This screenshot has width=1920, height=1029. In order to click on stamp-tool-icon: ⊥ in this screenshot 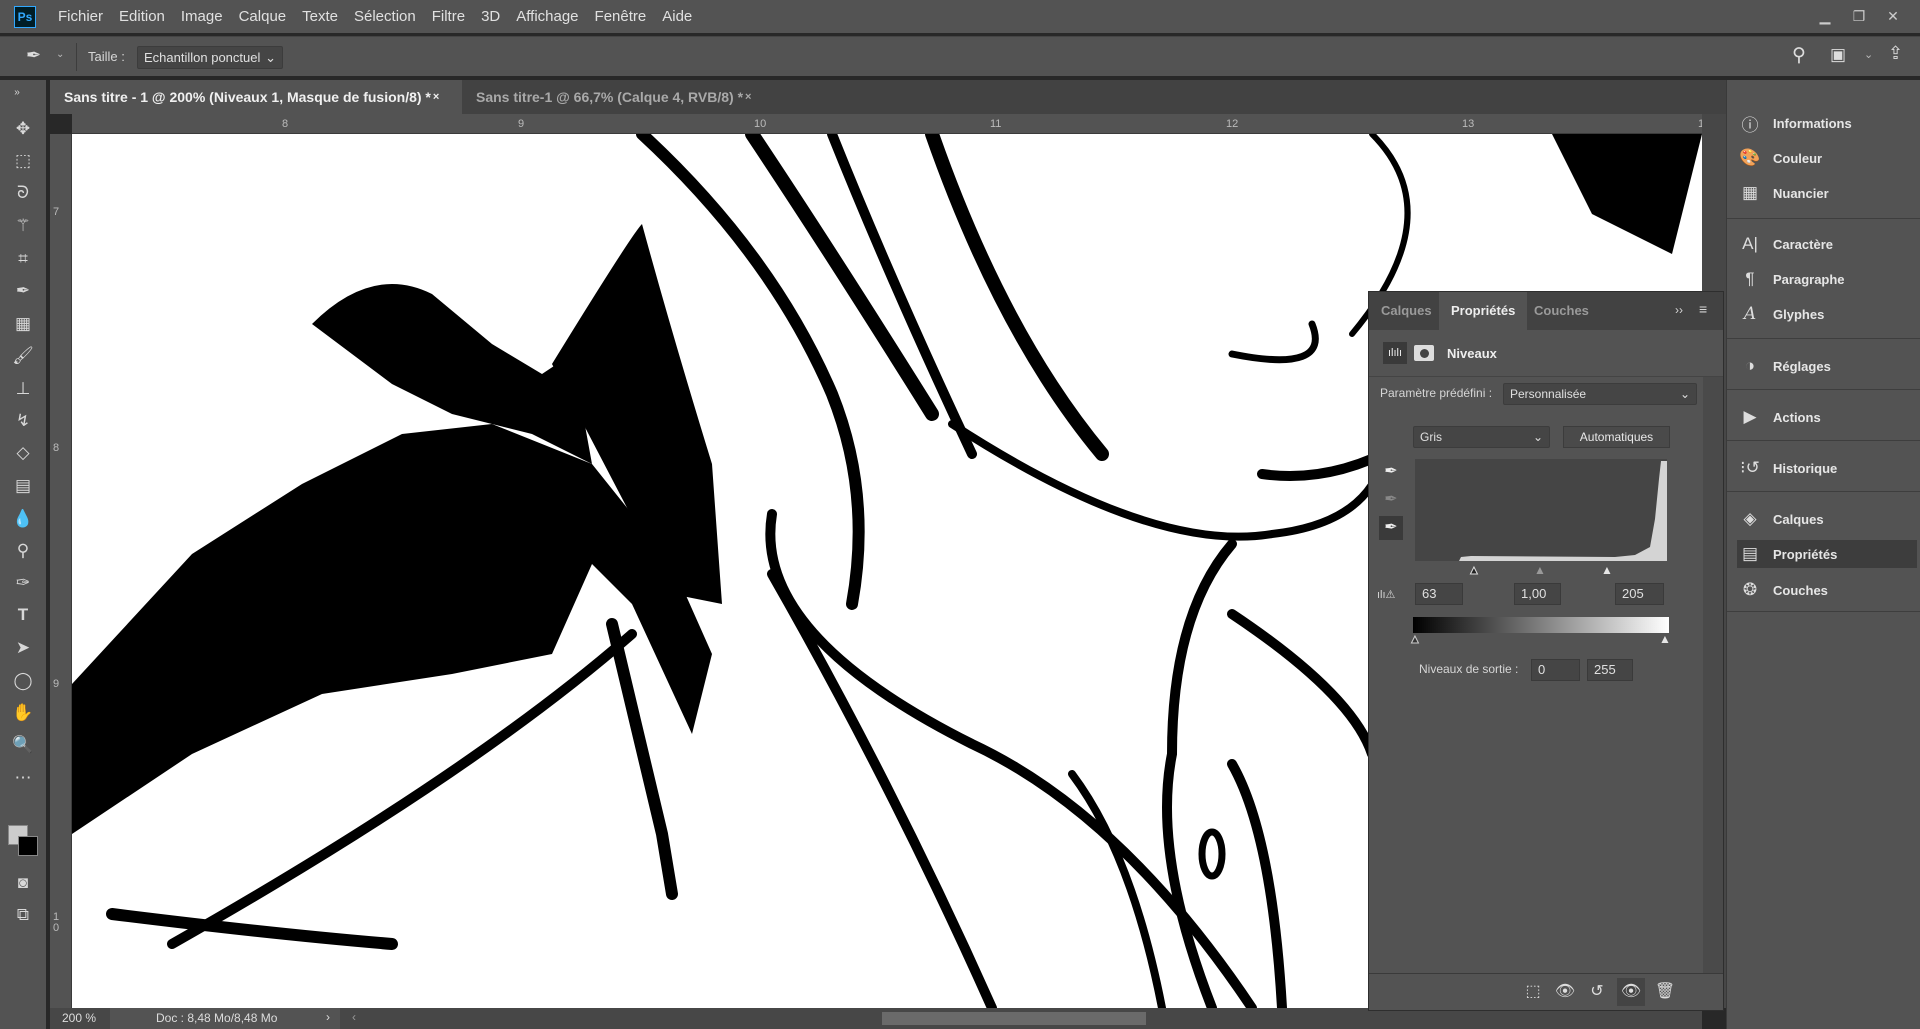, I will do `click(23, 389)`.